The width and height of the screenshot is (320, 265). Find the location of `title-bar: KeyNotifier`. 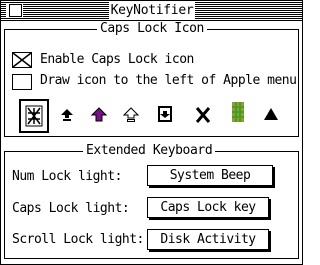

title-bar: KeyNotifier is located at coordinates (151, 11).